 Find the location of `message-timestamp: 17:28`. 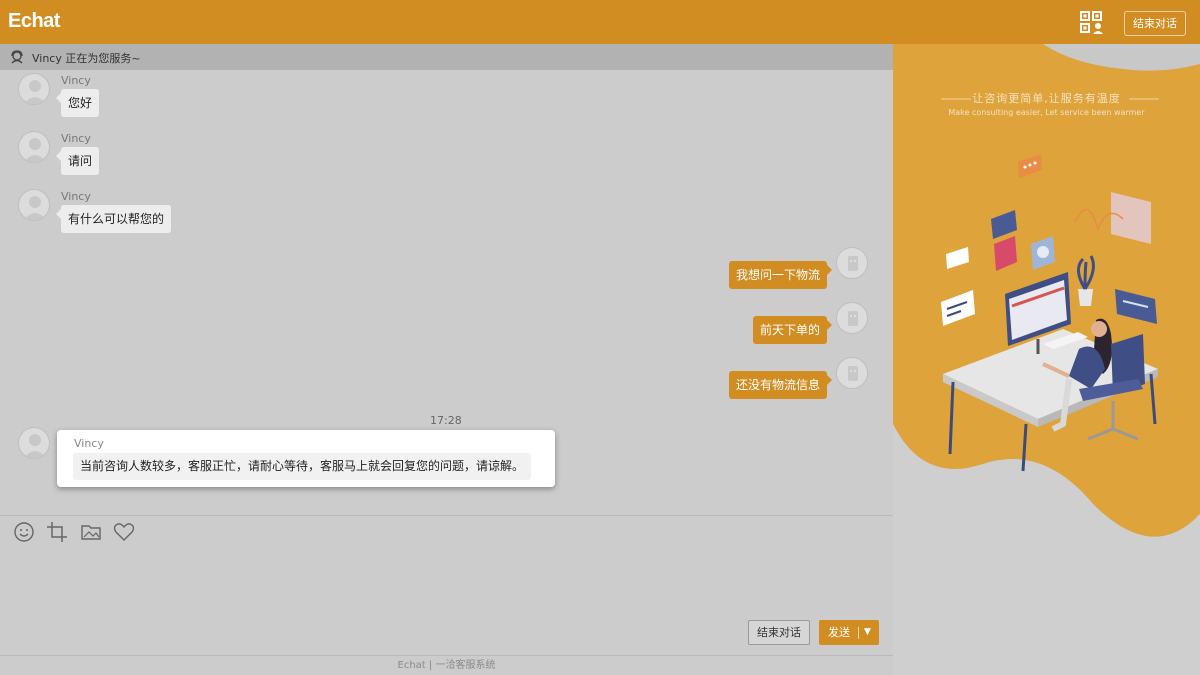

message-timestamp: 17:28 is located at coordinates (446, 420).